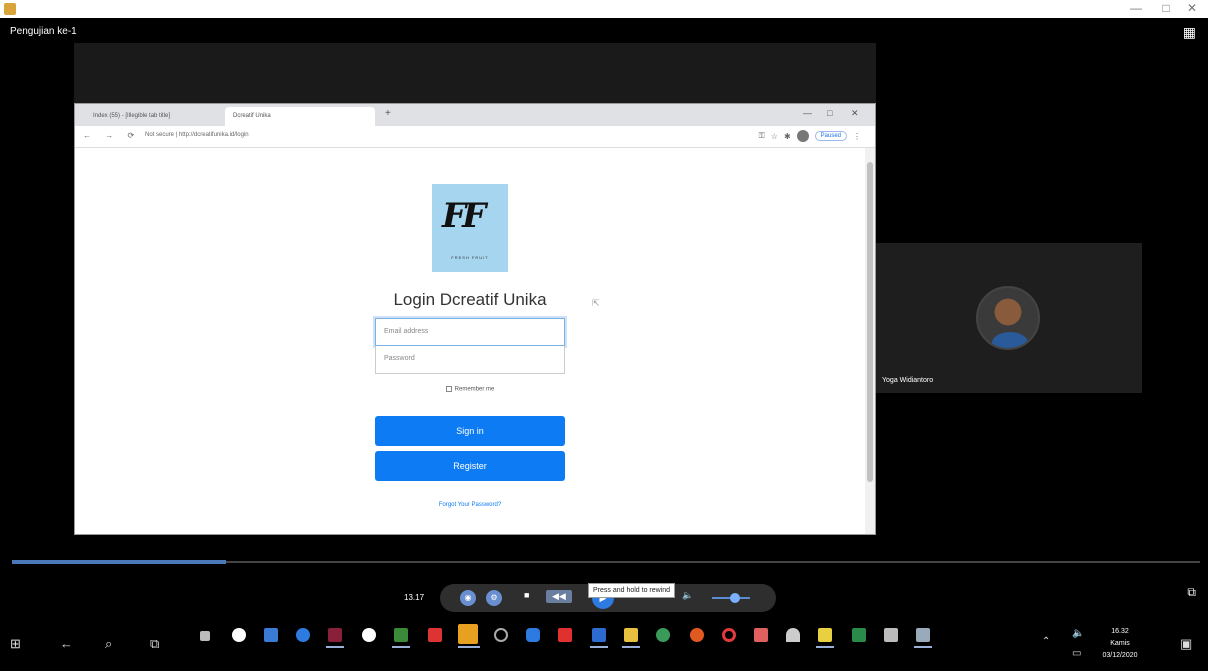 Image resolution: width=1208 pixels, height=671 pixels. What do you see at coordinates (1120, 655) in the screenshot?
I see `clock-date: 03/12/2020` at bounding box center [1120, 655].